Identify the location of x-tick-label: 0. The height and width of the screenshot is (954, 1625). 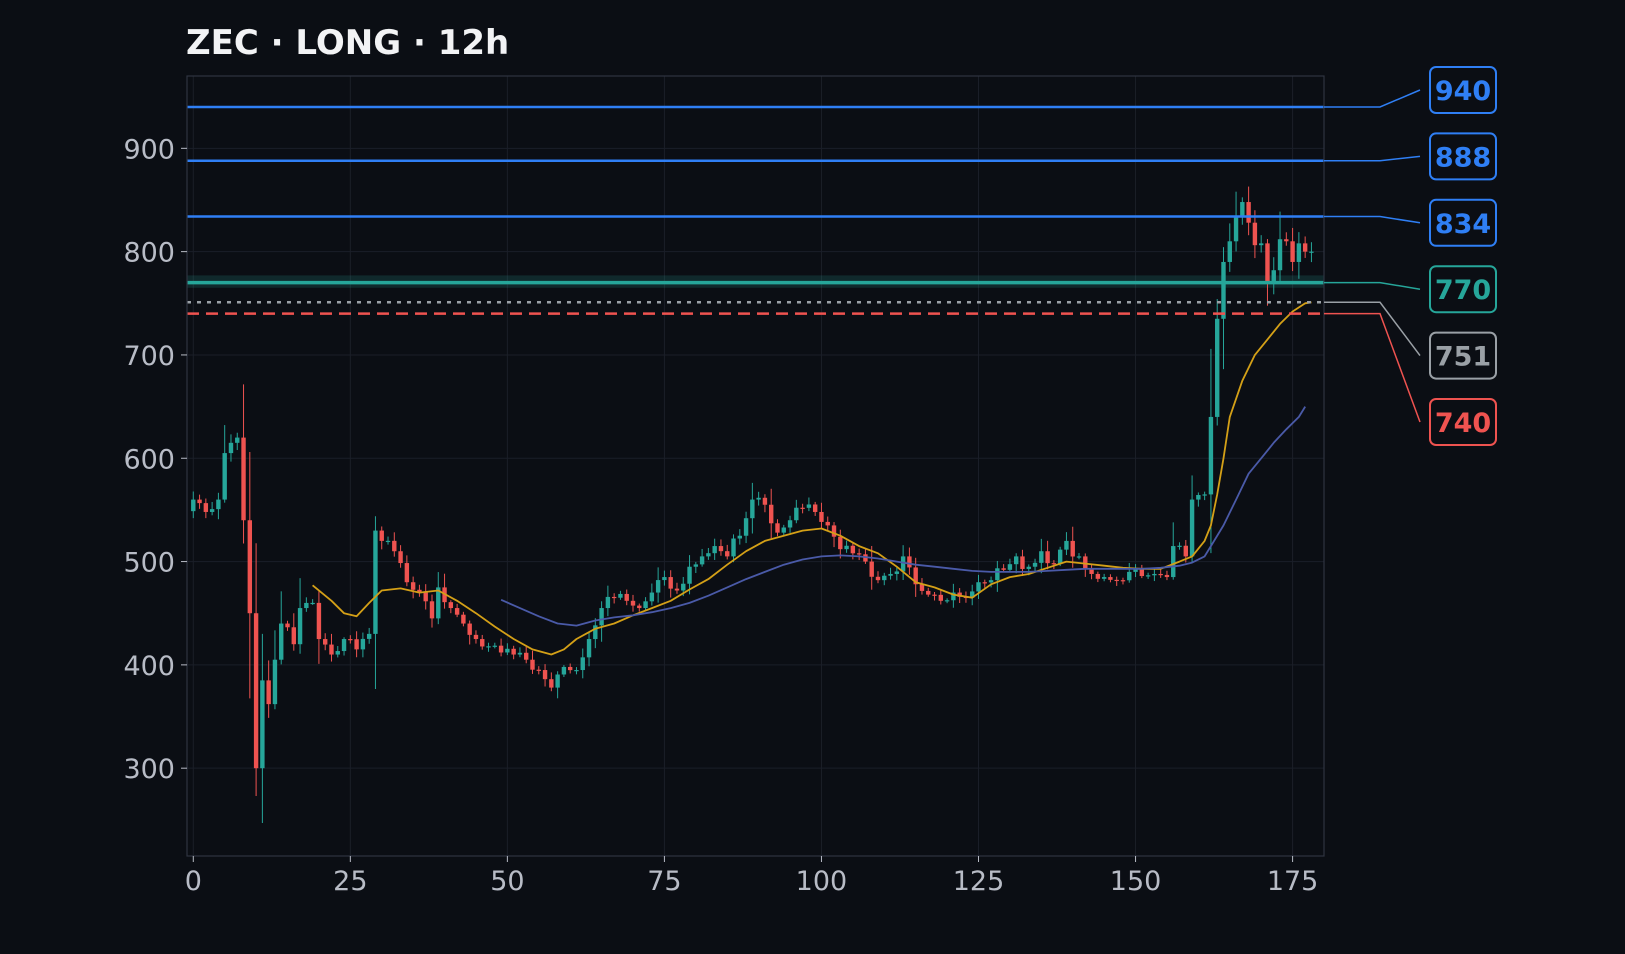
(193, 881).